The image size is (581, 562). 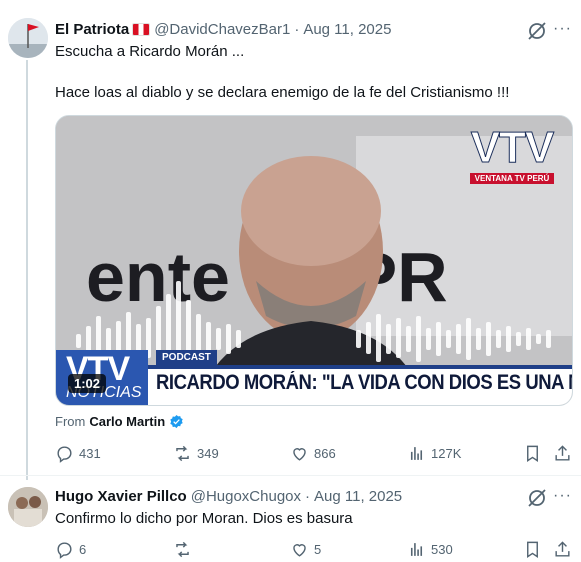 I want to click on reply-button: 6, so click(x=70, y=549).